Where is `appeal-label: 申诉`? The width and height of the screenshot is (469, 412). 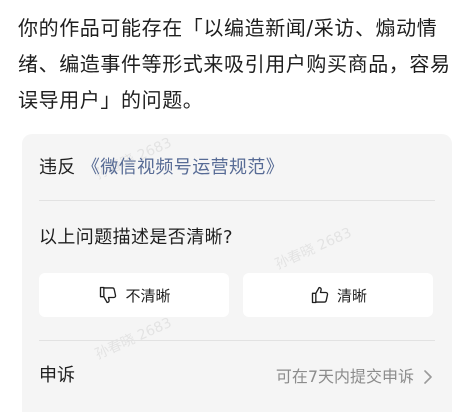 appeal-label: 申诉 is located at coordinates (57, 375).